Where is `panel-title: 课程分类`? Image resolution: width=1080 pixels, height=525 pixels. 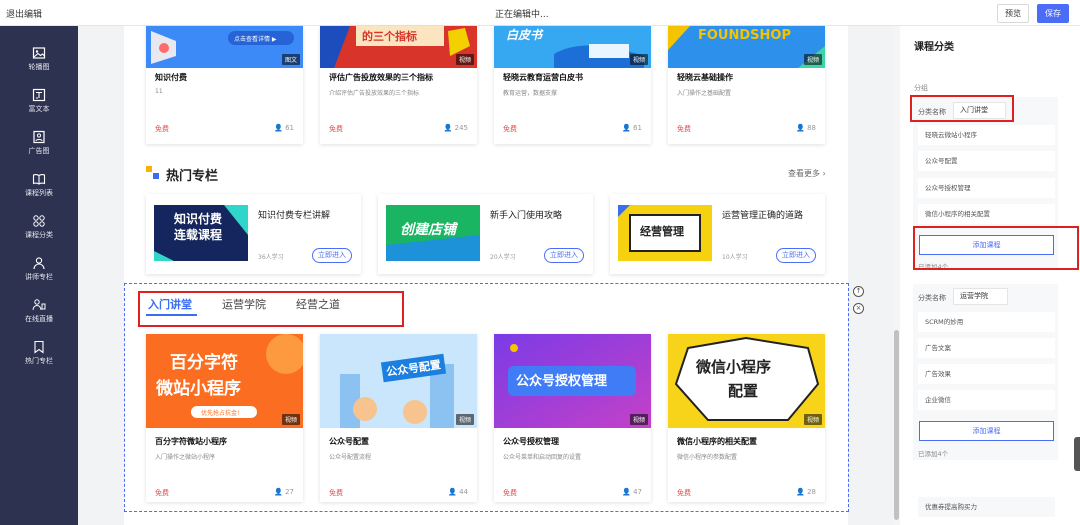
panel-title: 课程分类 is located at coordinates (934, 47).